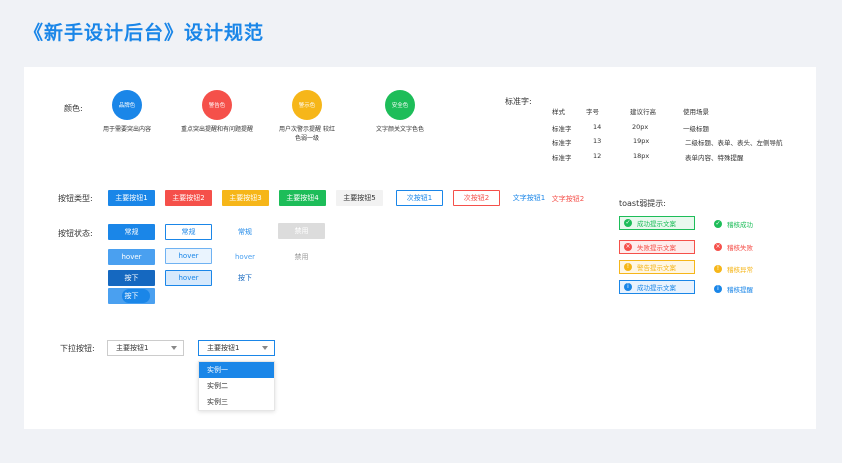 Image resolution: width=842 pixels, height=463 pixels. I want to click on primary-button-4: 主要按钮4, so click(302, 198).